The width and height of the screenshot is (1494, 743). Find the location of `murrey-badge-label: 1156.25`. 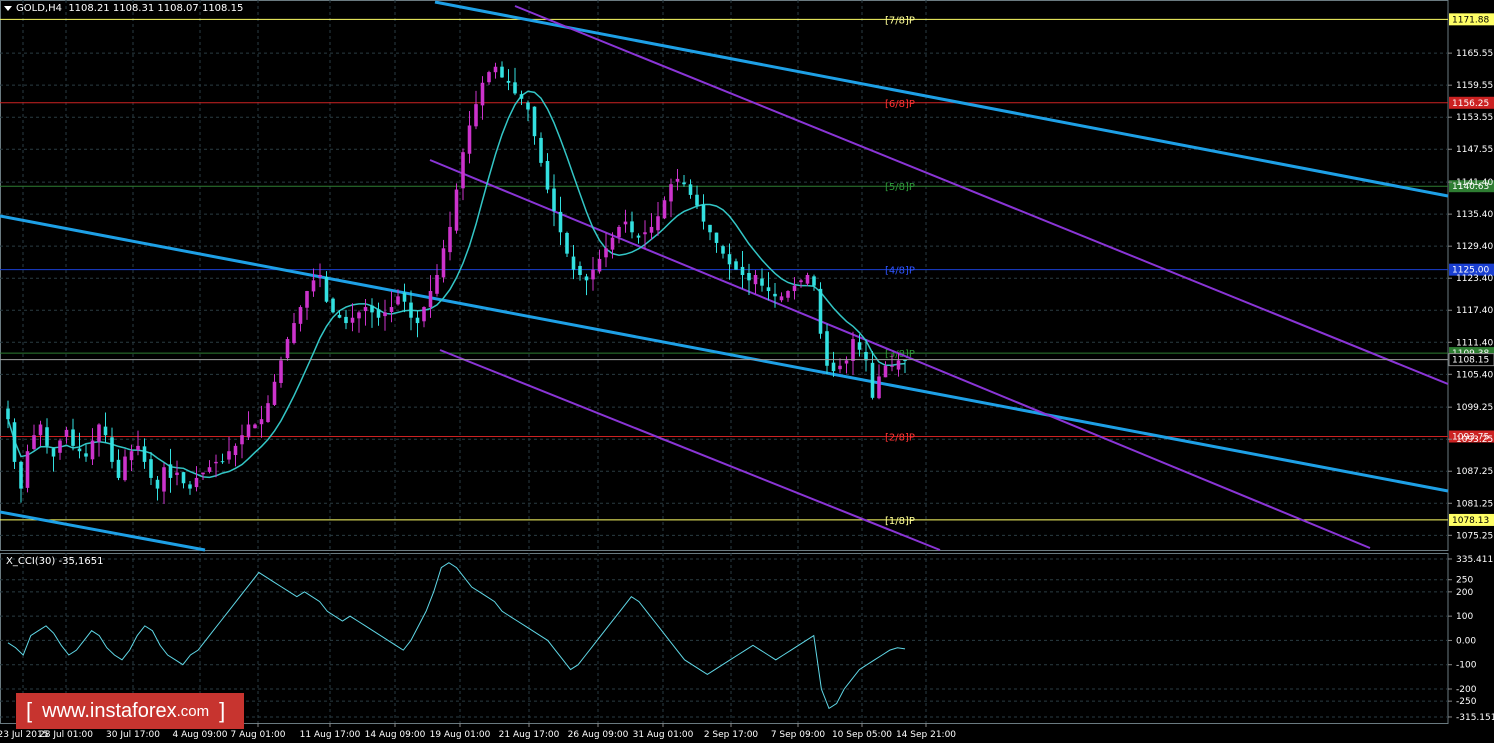

murrey-badge-label: 1156.25 is located at coordinates (1470, 104).